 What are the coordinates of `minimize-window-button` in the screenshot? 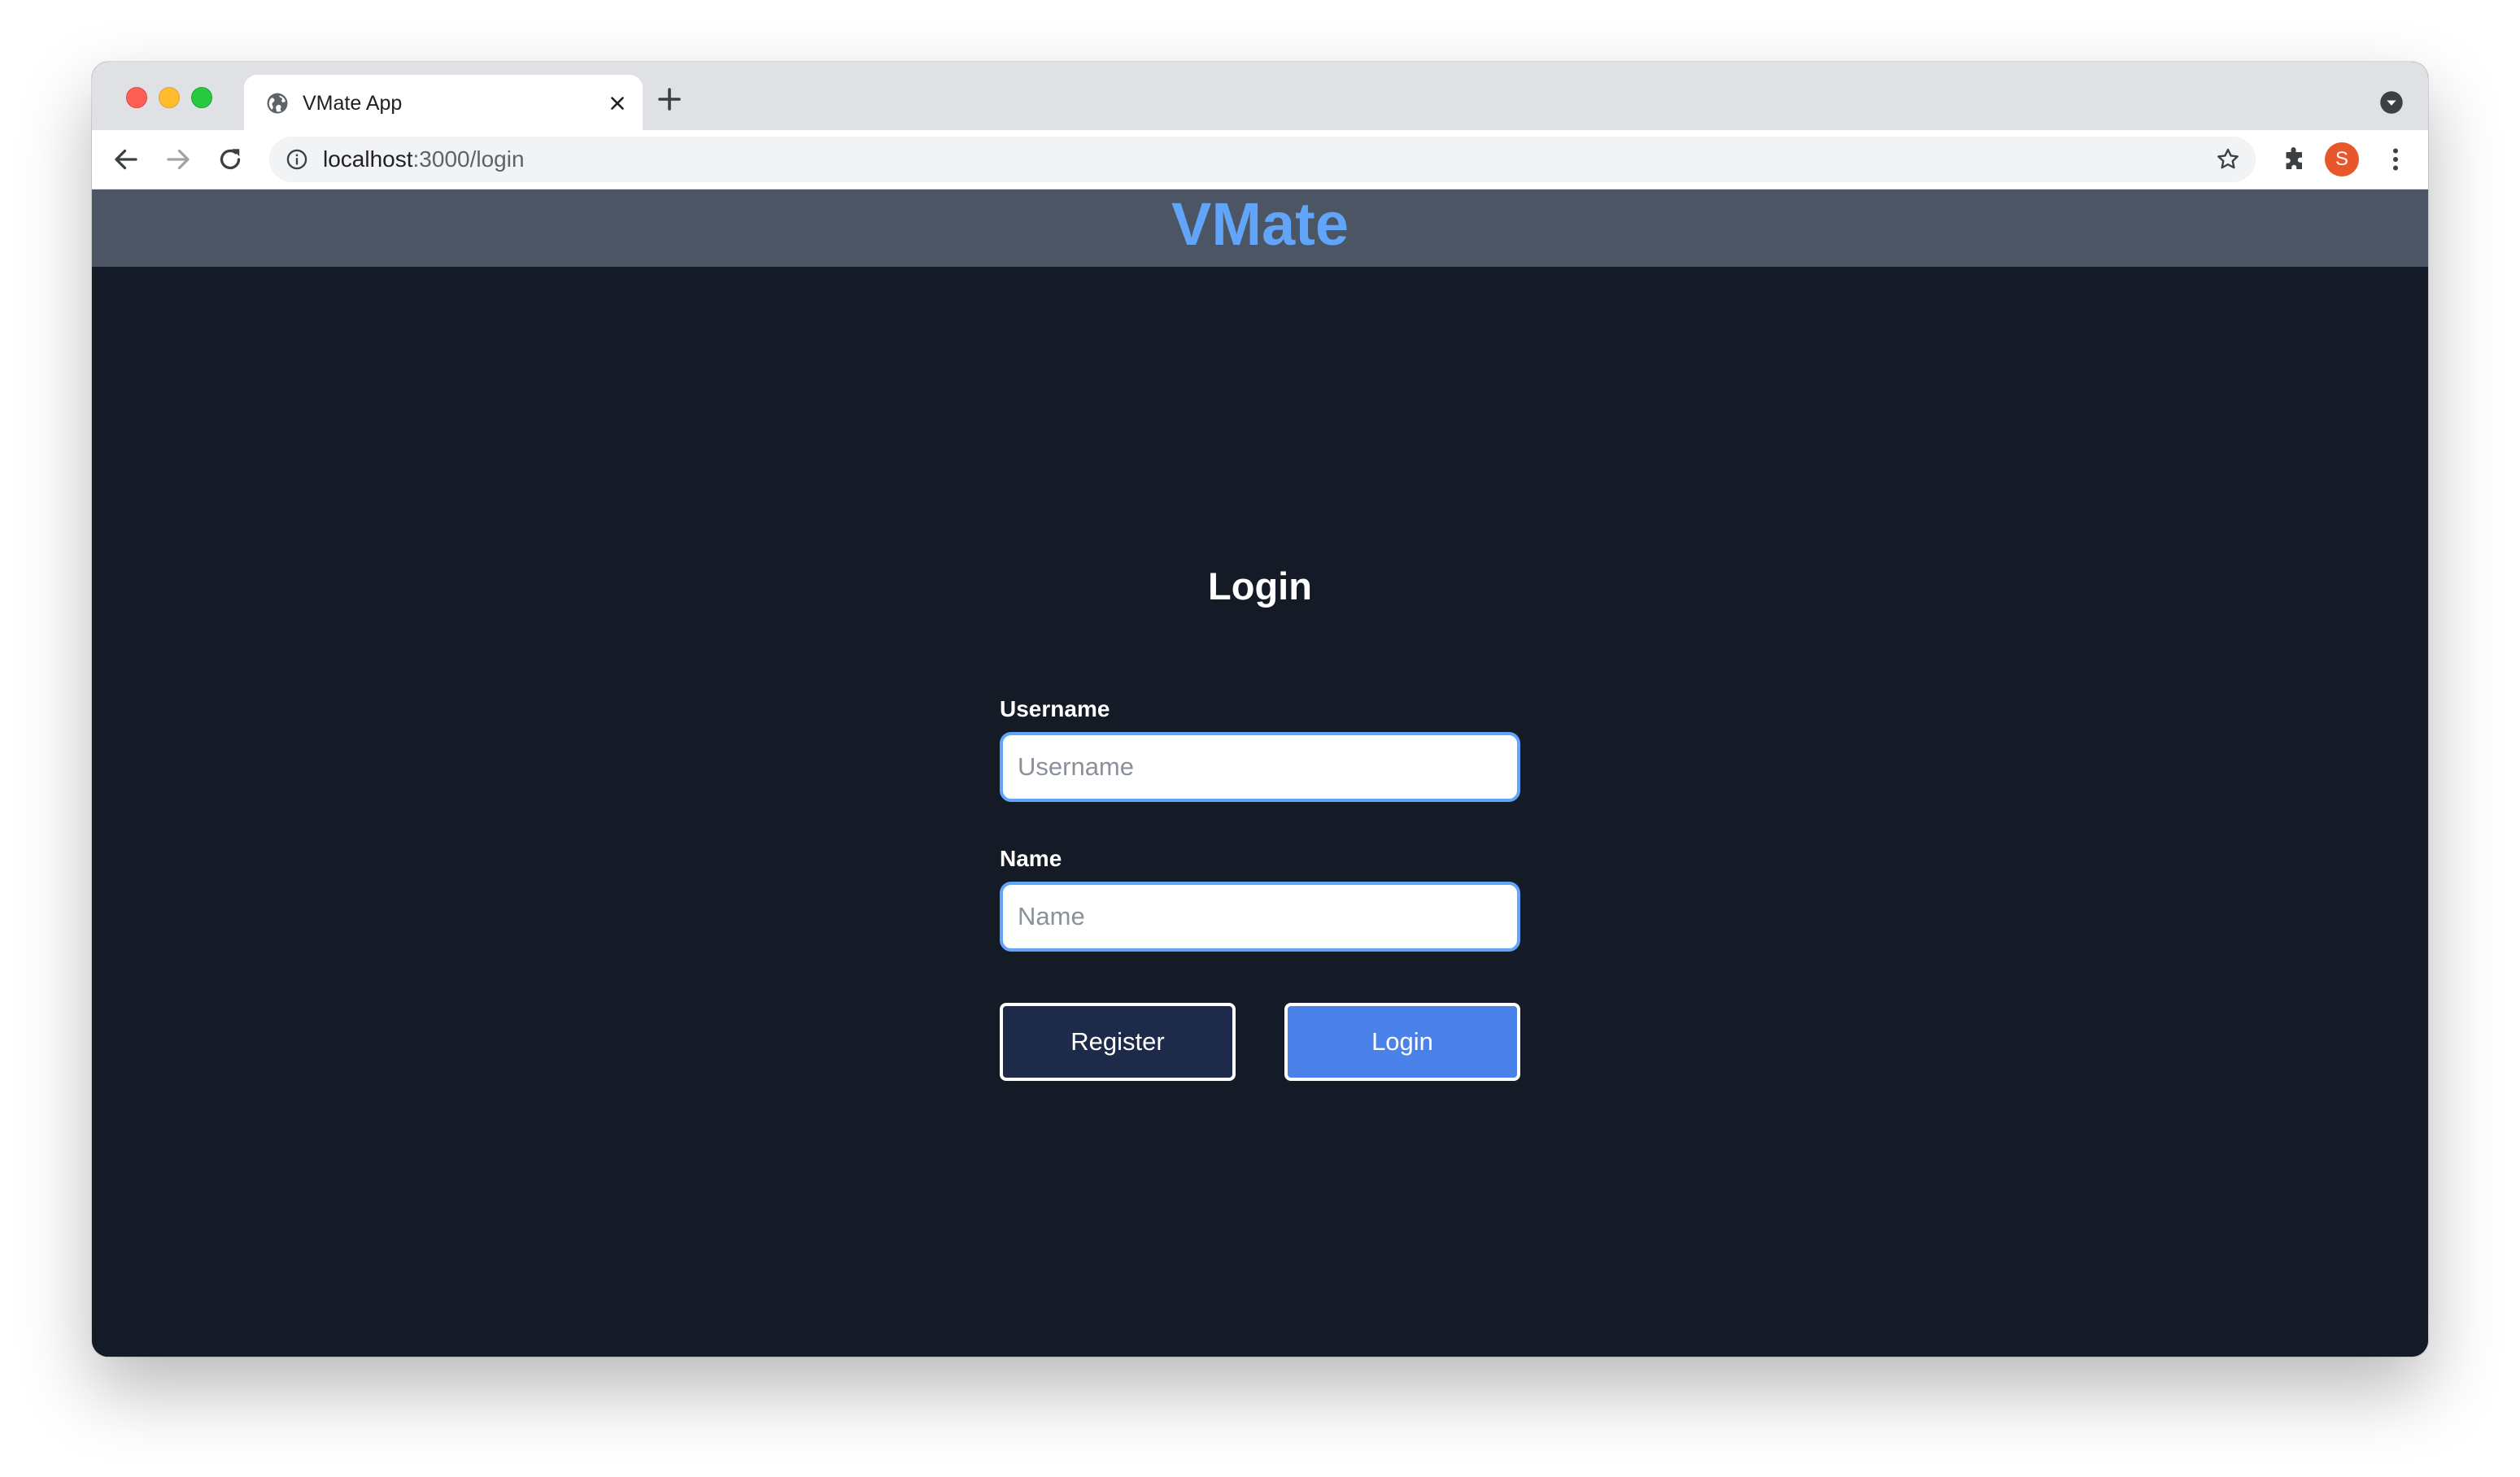 It's located at (169, 97).